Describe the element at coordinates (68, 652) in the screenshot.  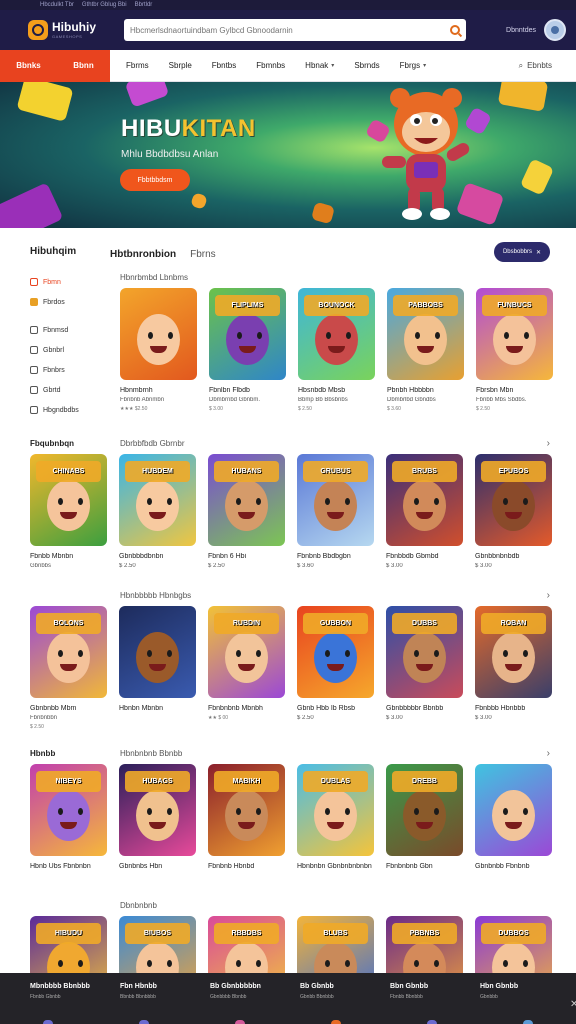
I see `game-thumbnail: BOLONS` at that location.